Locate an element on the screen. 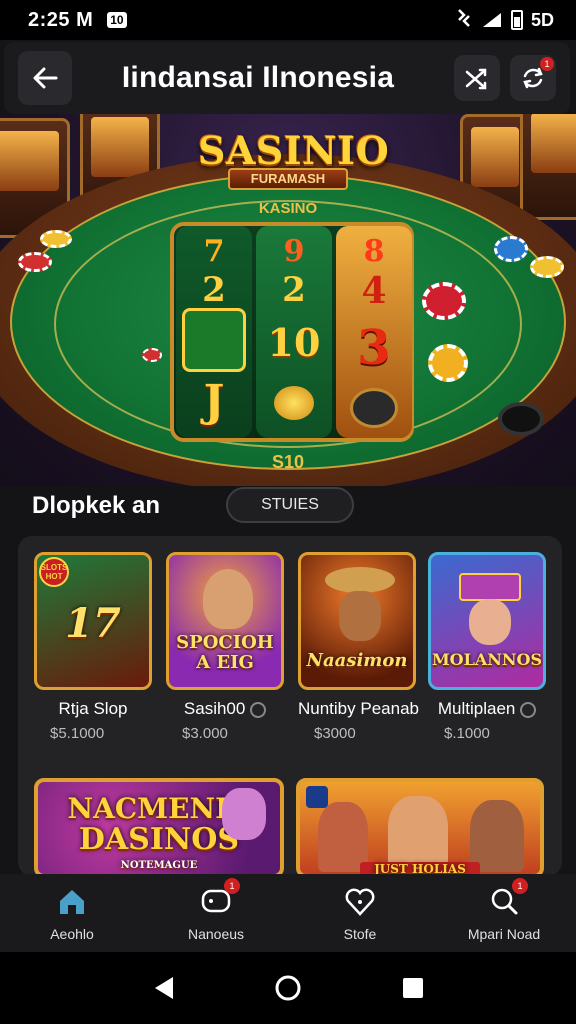 This screenshot has height=1024, width=576. page-title: Iindansai Ilnonesia is located at coordinates (258, 77).